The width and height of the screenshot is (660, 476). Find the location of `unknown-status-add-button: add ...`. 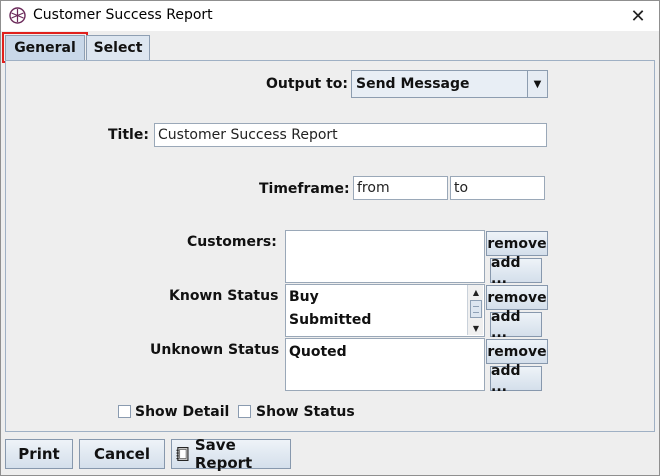

unknown-status-add-button: add ... is located at coordinates (516, 379).